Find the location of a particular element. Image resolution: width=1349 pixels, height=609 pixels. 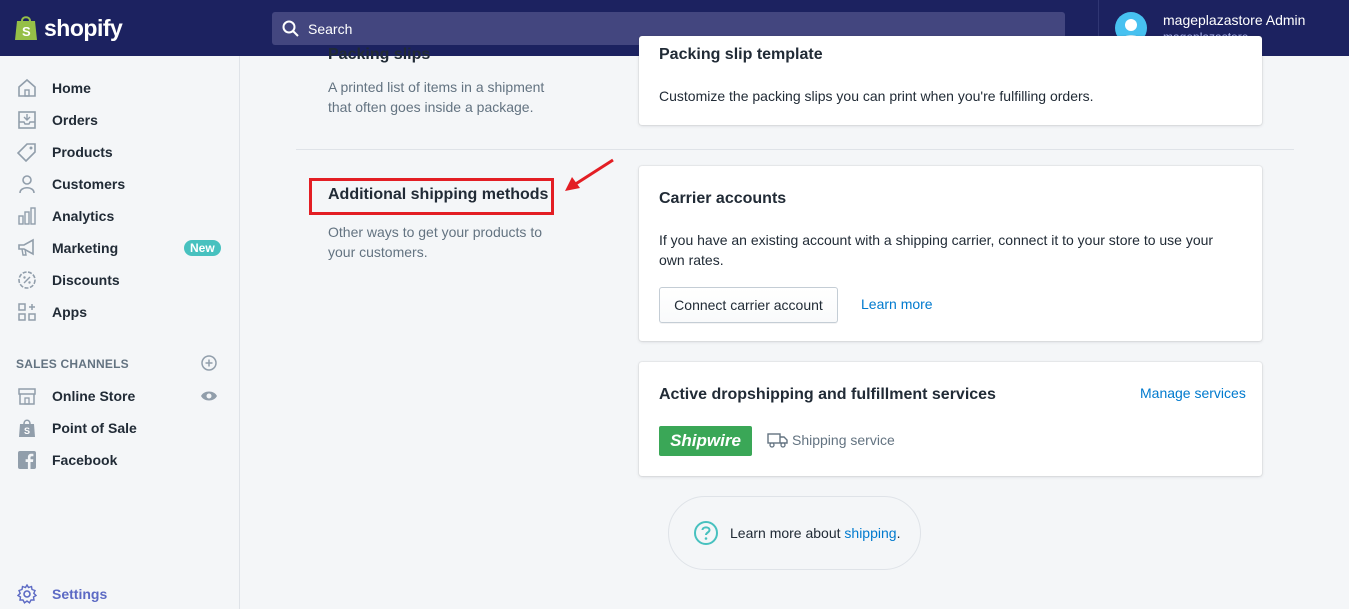

person-icon is located at coordinates (27, 184).